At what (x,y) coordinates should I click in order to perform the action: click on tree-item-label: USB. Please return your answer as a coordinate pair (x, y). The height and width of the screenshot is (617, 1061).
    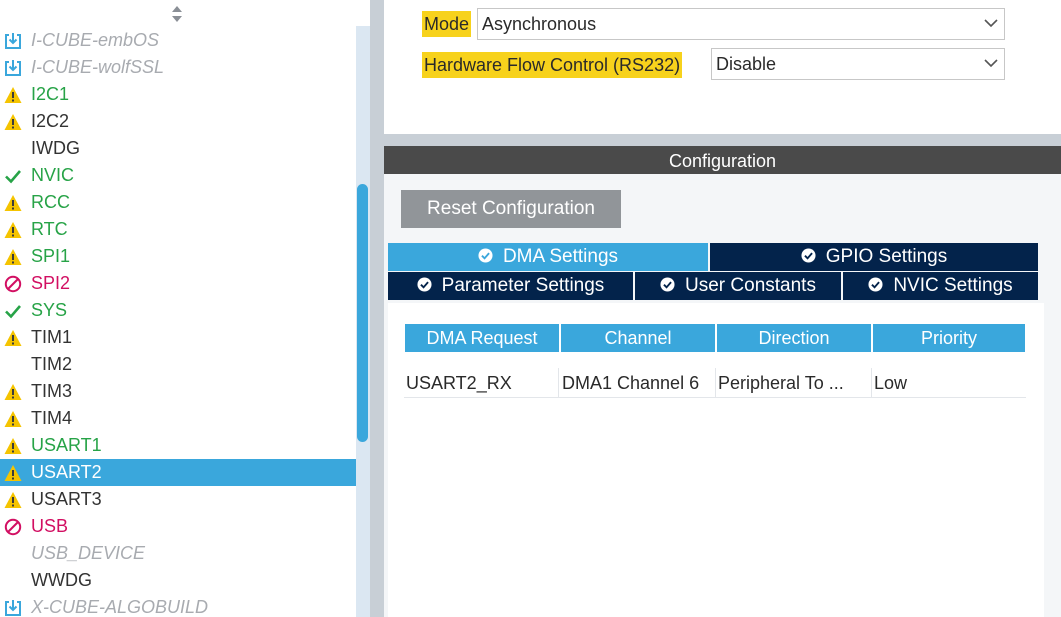
    Looking at the image, I should click on (50, 526).